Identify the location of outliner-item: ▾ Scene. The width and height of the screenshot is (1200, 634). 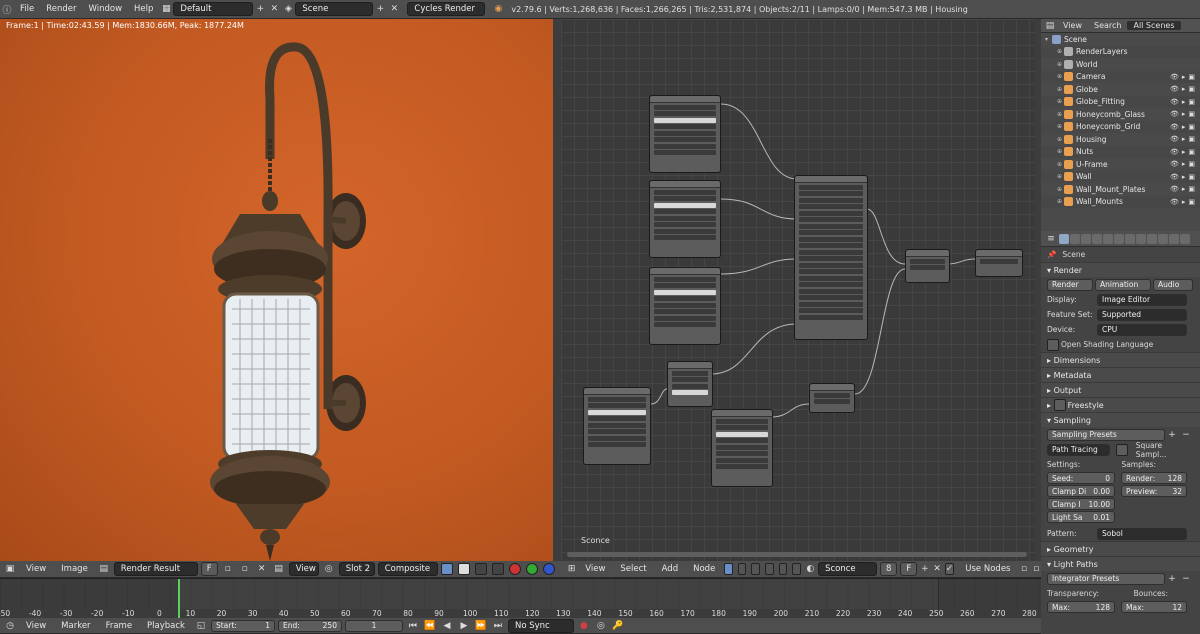
(1120, 39).